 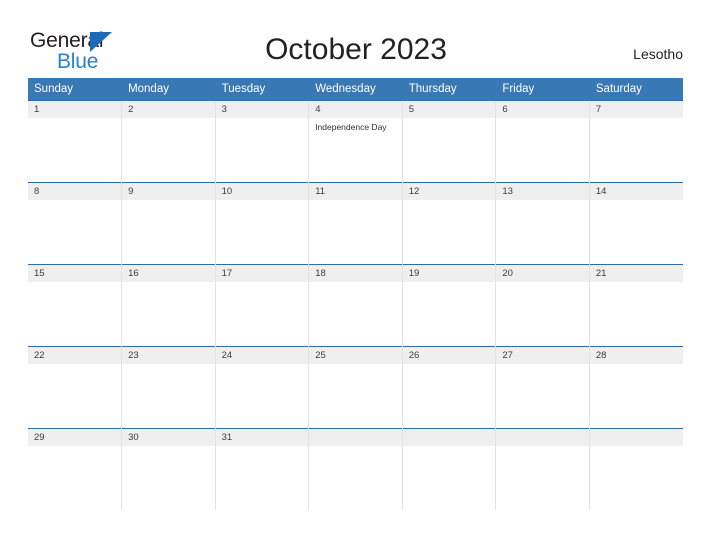 I want to click on day-cell: 24, so click(x=262, y=387).